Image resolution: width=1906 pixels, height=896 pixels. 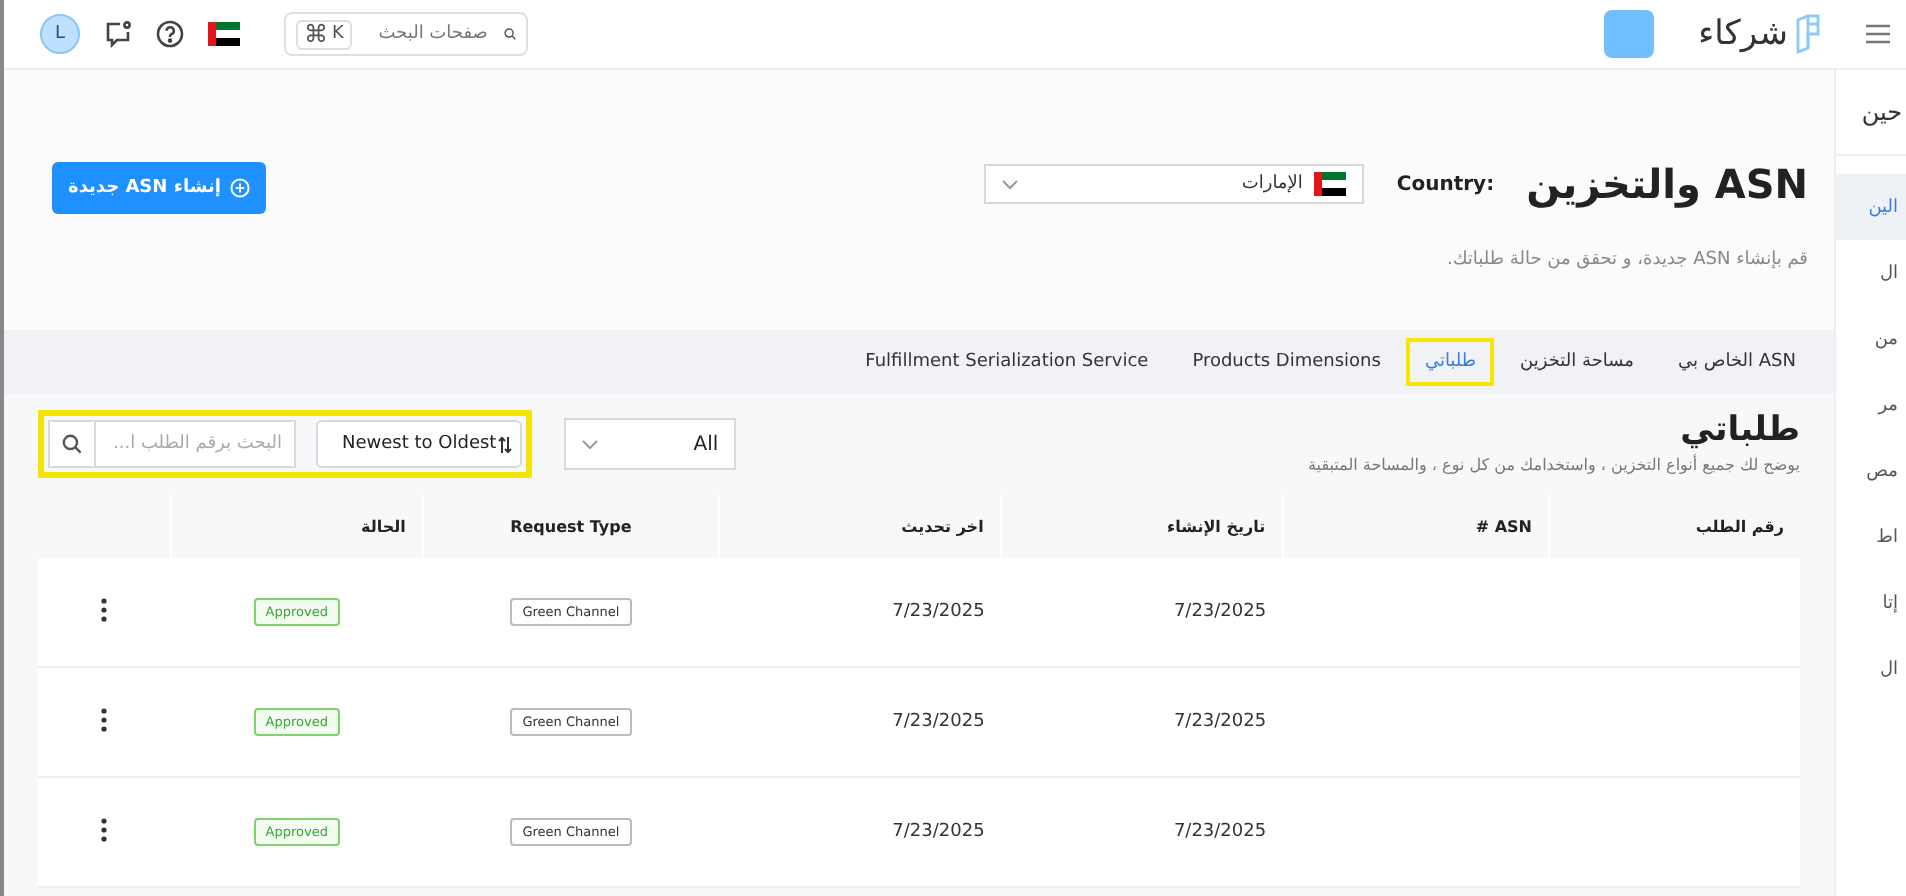 I want to click on column-header: اخر تحديث, so click(x=860, y=526).